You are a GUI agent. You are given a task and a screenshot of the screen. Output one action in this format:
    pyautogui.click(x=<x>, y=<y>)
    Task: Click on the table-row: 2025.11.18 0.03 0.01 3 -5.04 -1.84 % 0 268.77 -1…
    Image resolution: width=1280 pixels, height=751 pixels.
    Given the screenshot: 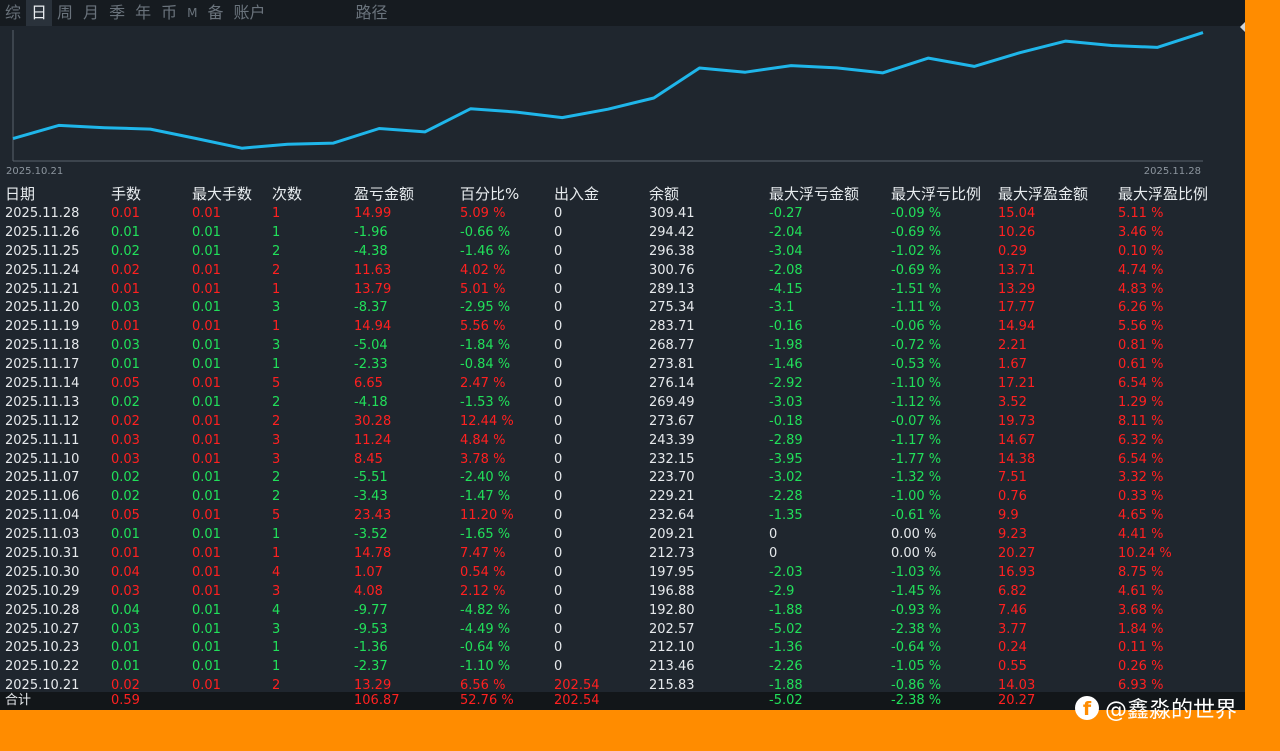 What is the action you would take?
    pyautogui.click(x=622, y=346)
    